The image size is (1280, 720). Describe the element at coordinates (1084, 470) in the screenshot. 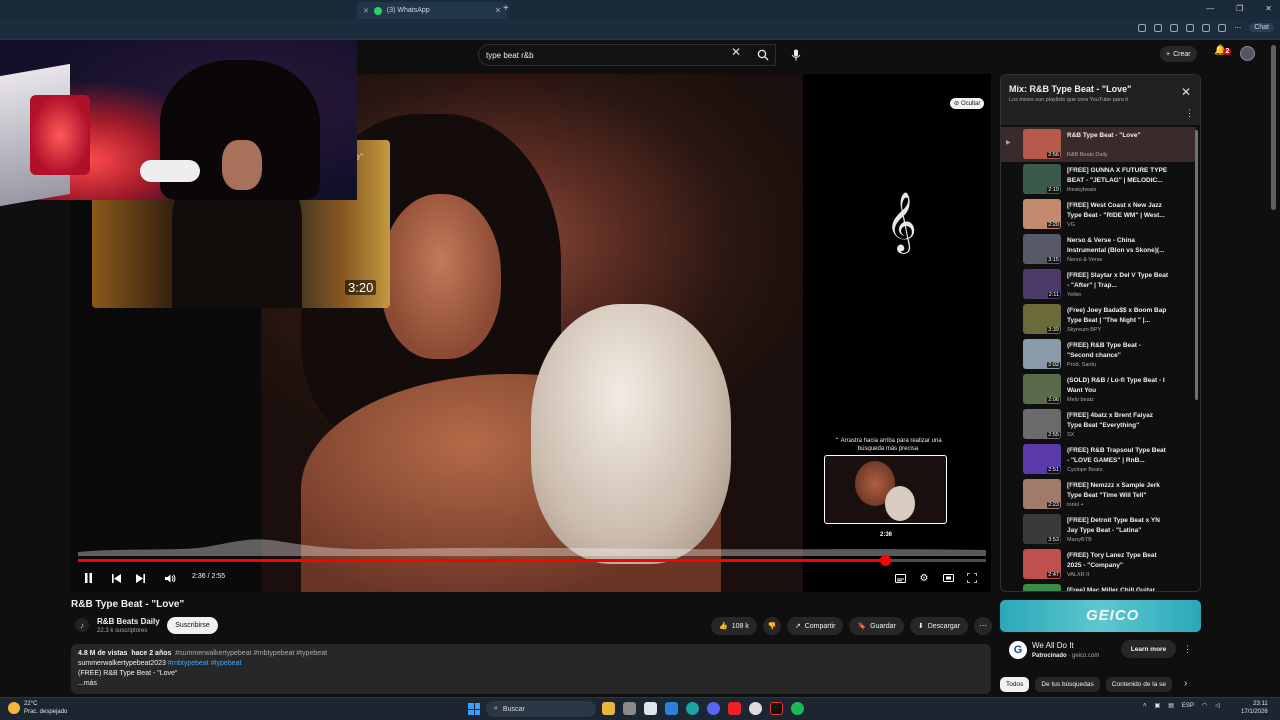

I see `playlist-item-channel: Cyclope Beatz` at that location.